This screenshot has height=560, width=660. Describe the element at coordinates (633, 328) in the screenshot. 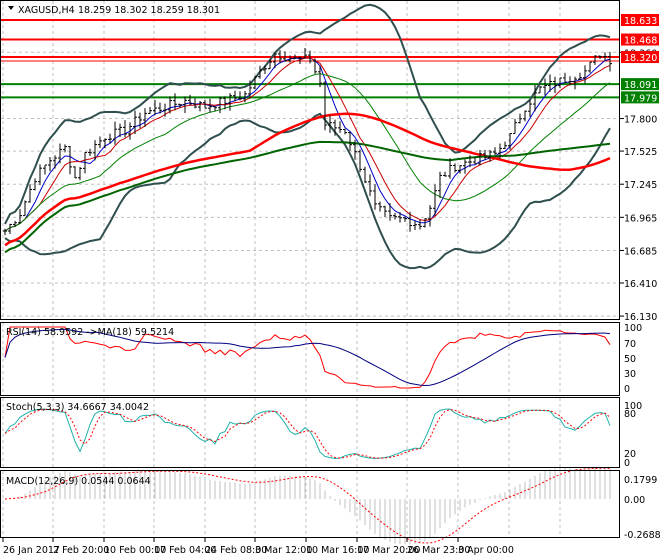

I see `indicator-tick-label: 100` at that location.